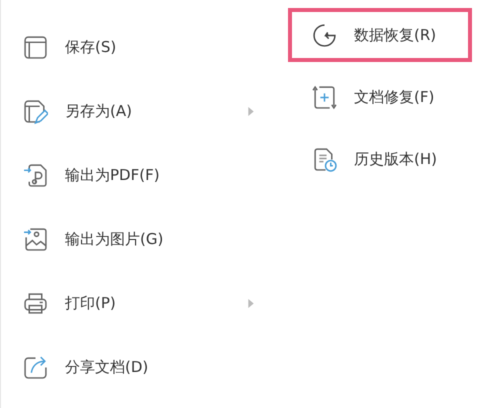  What do you see at coordinates (130, 47) in the screenshot?
I see `menu-item: 保存(S)` at bounding box center [130, 47].